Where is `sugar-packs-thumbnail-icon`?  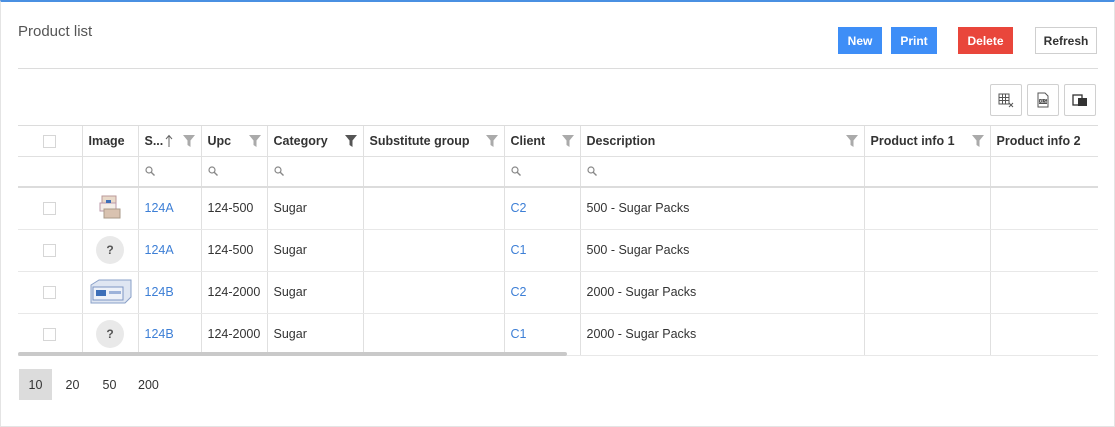 sugar-packs-thumbnail-icon is located at coordinates (110, 207).